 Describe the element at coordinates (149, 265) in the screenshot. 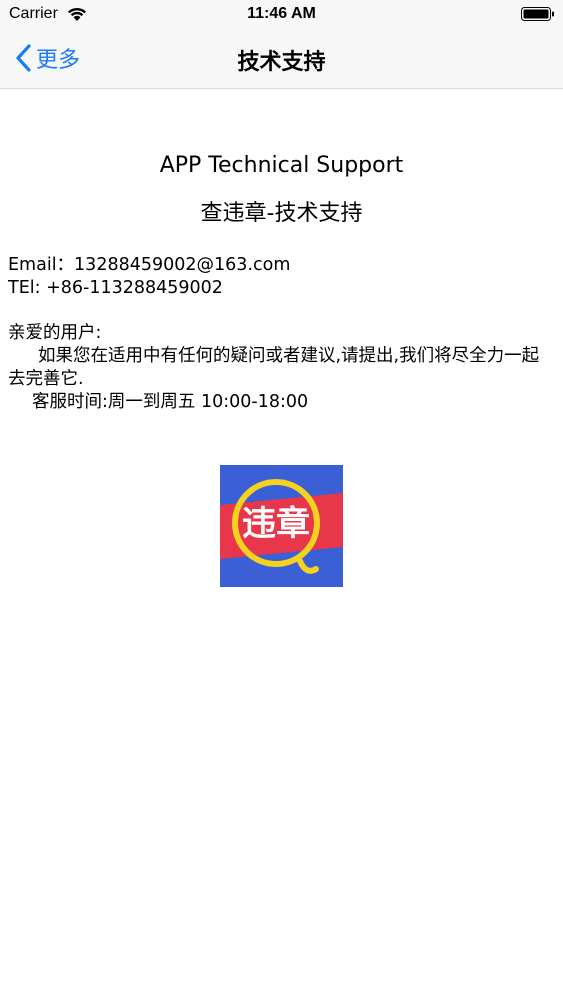

I see `email-text: Email：13288459002@163.com` at that location.